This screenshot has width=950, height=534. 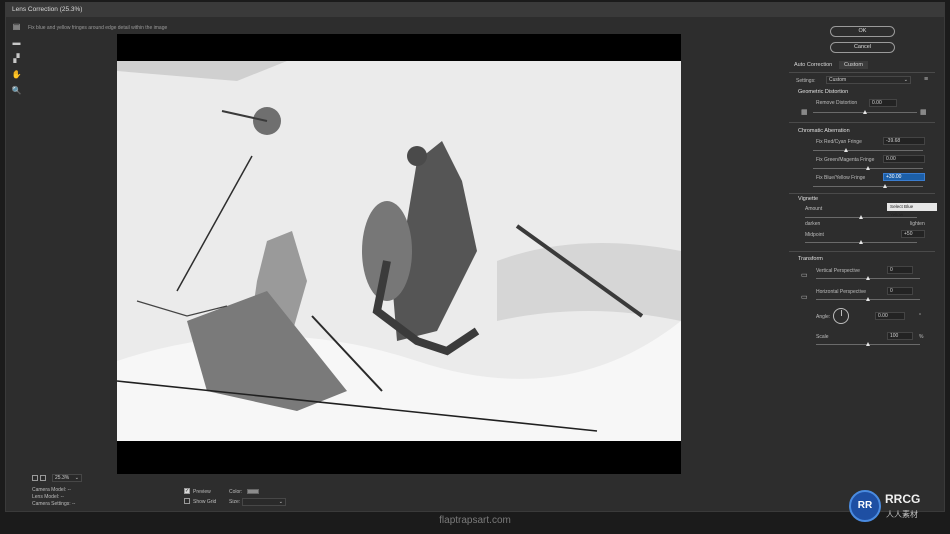 I want to click on grid-color-swatch, so click(x=253, y=491).